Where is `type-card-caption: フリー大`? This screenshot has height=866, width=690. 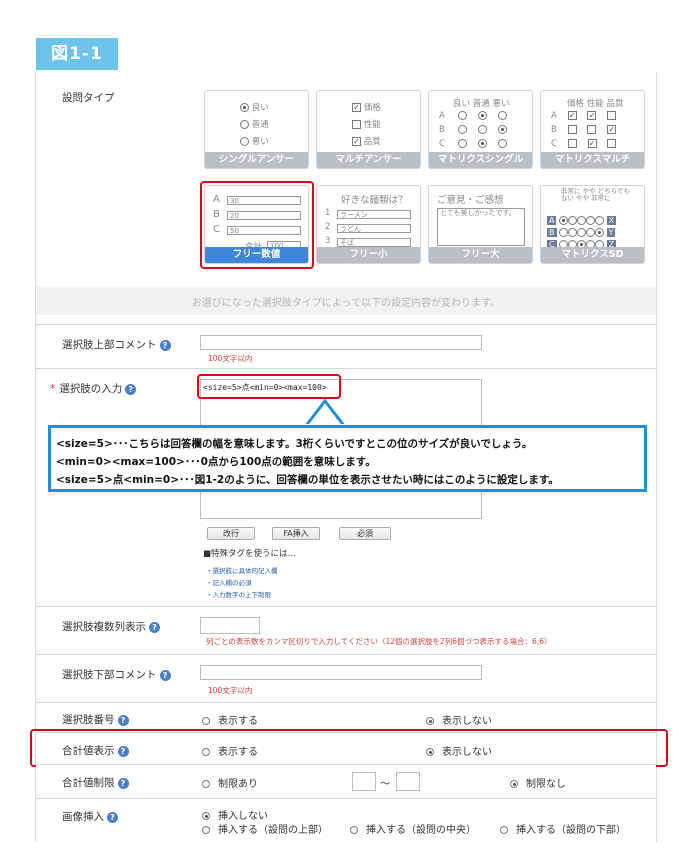
type-card-caption: フリー大 is located at coordinates (480, 255).